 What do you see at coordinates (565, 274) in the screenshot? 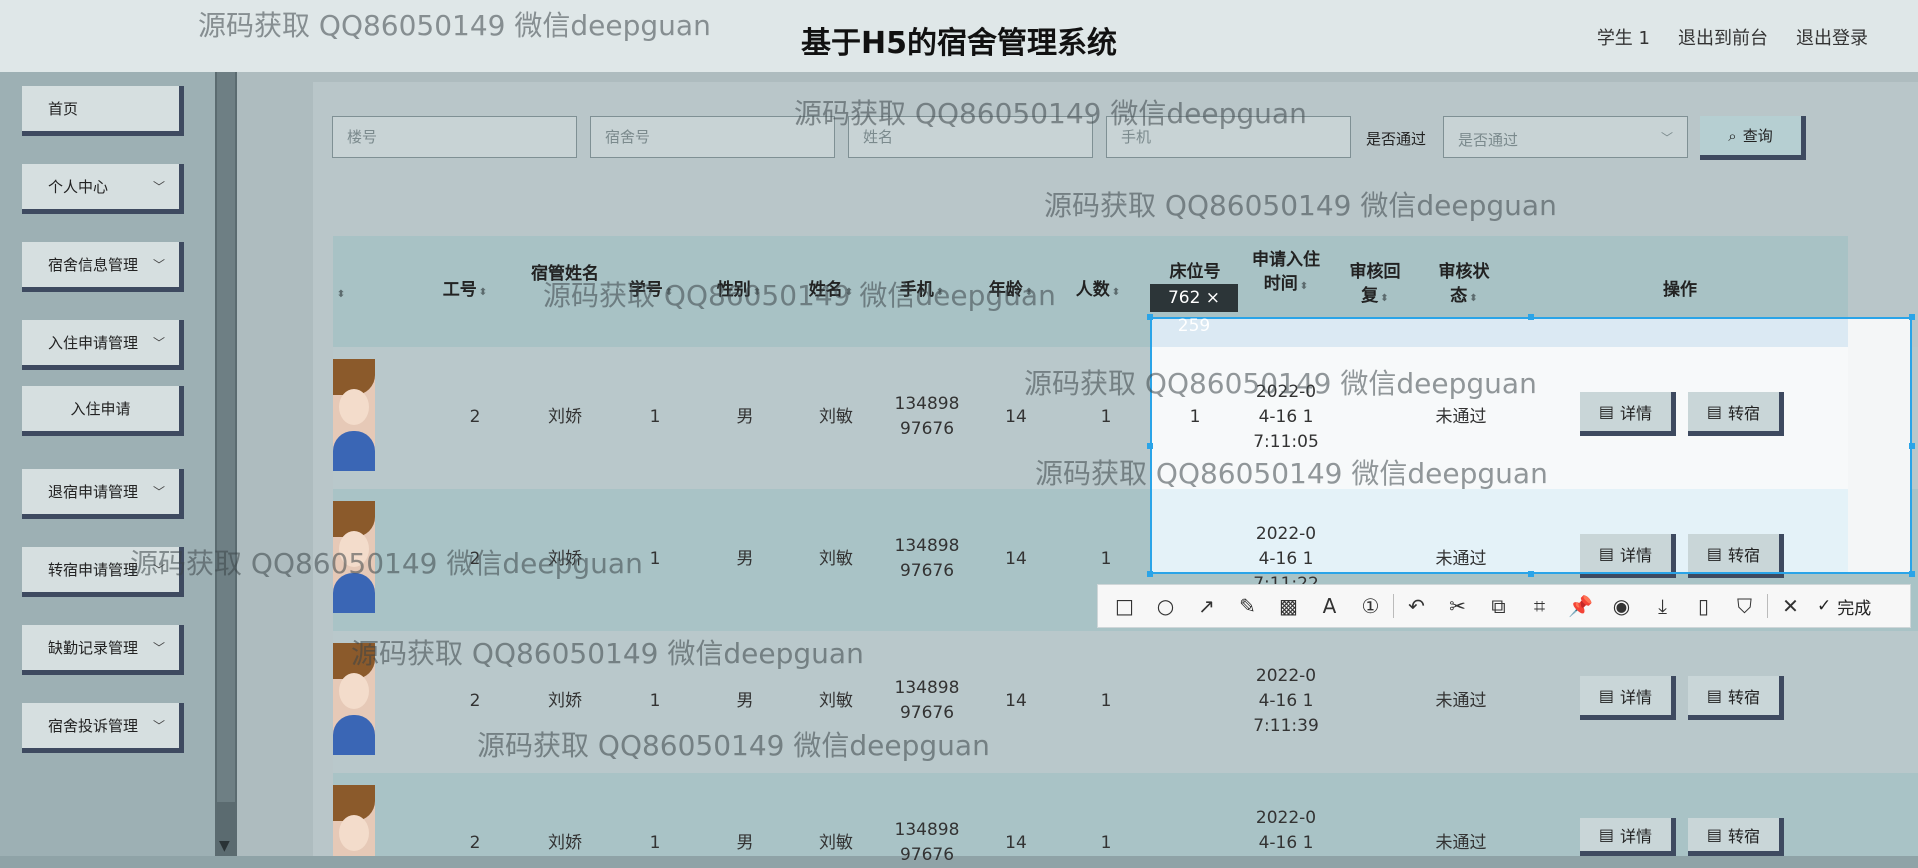
I see `col-manager-name: 宿管姓名` at bounding box center [565, 274].